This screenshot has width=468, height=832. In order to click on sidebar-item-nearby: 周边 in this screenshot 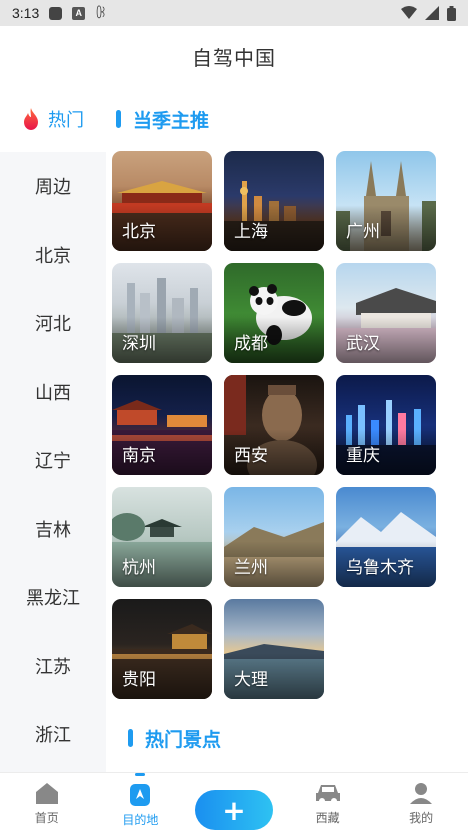, I will do `click(53, 186)`.